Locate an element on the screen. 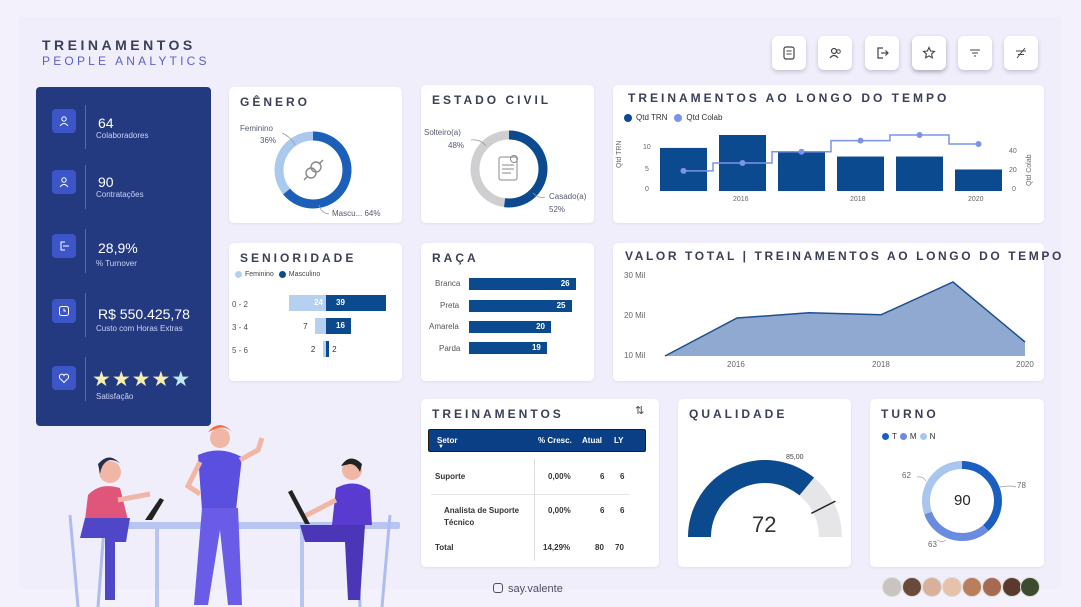 This screenshot has width=1081, height=607. filter-icon is located at coordinates (975, 53).